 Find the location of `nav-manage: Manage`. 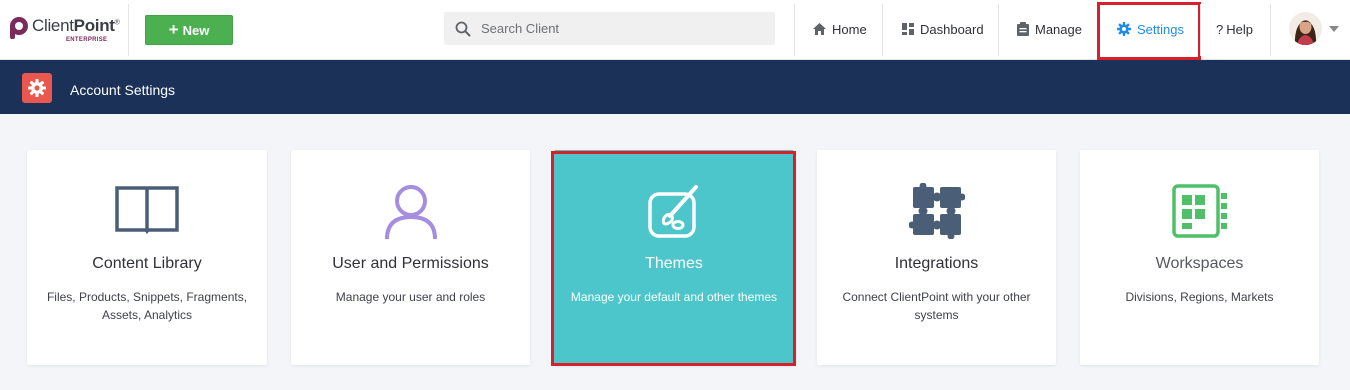

nav-manage: Manage is located at coordinates (1049, 29).